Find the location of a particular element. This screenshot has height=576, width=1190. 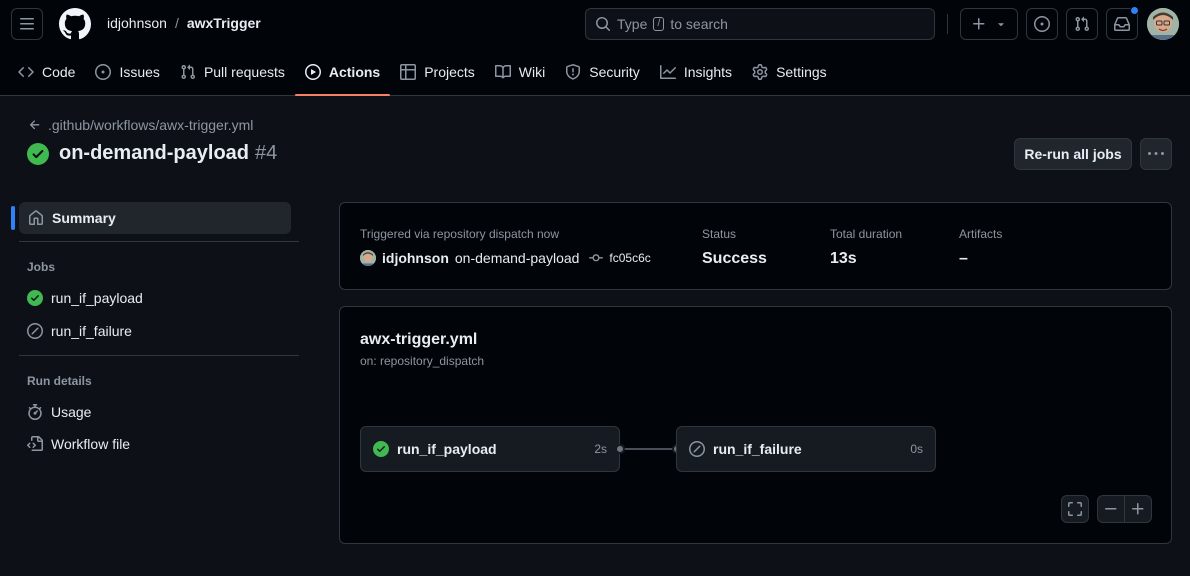

screen-full-icon is located at coordinates (1075, 509).